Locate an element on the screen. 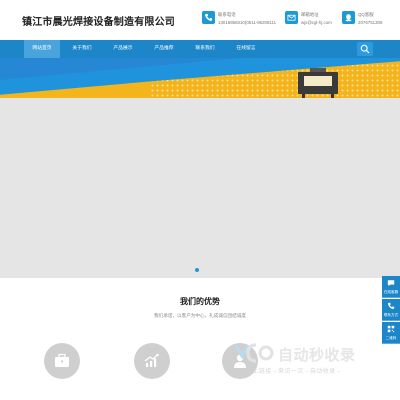  email-icon is located at coordinates (291, 17).